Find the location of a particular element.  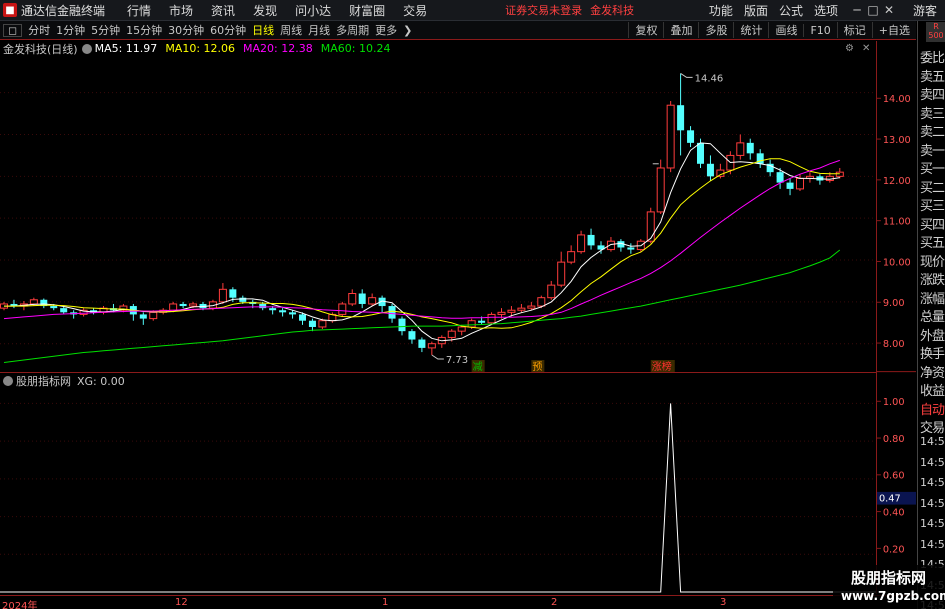

quote-item: 收益 is located at coordinates (932, 389).